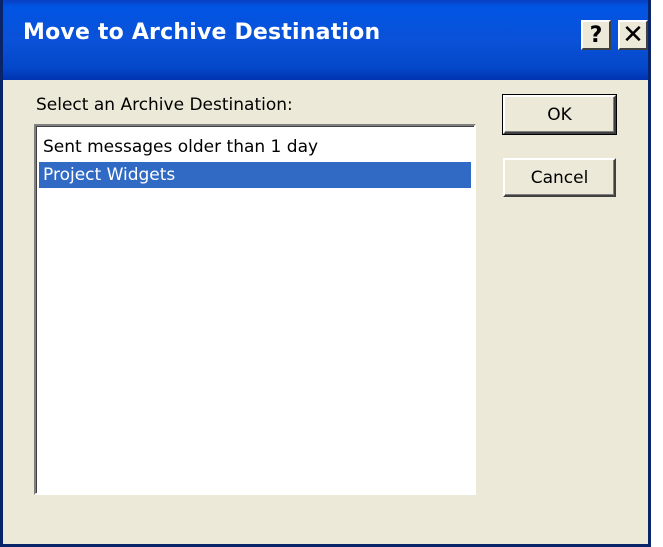  I want to click on close-icon: ✕, so click(633, 35).